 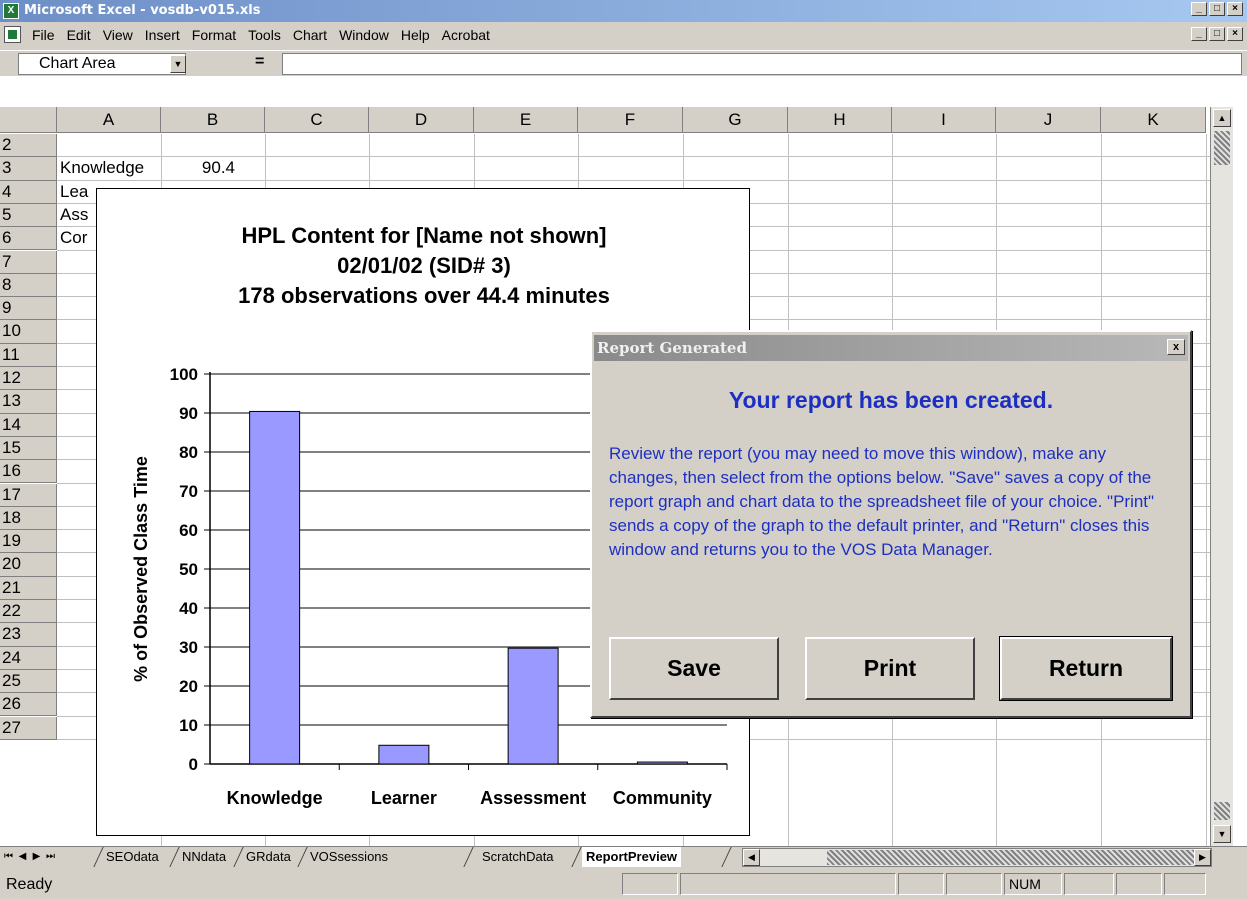 What do you see at coordinates (518, 857) in the screenshot?
I see `sheet-tab-scratchdata: ScratchData` at bounding box center [518, 857].